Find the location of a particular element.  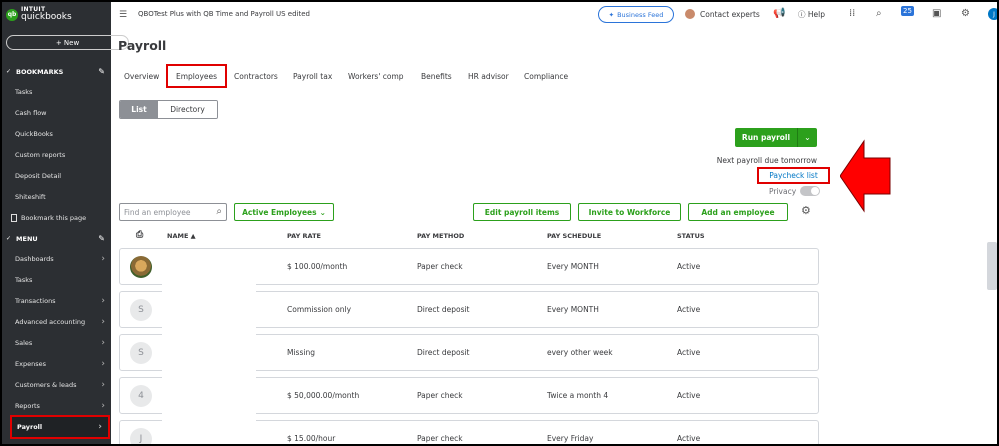

bookmark-item-deposit-detail: Deposit Detail is located at coordinates (56, 176).